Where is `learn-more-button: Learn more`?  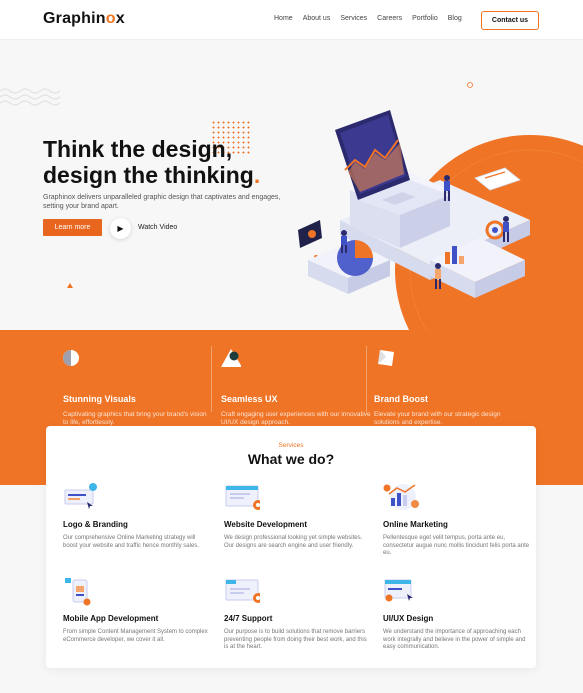 learn-more-button: Learn more is located at coordinates (72, 227).